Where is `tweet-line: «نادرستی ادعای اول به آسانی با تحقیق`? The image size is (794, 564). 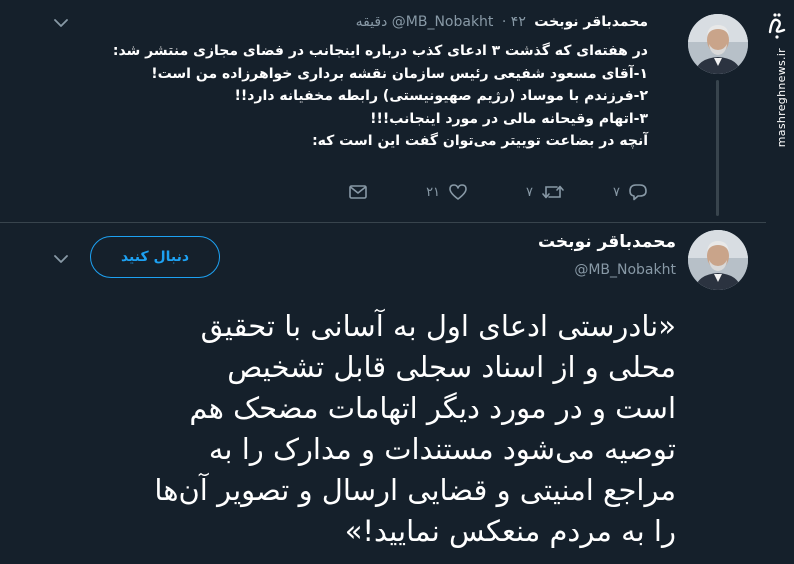
tweet-line: «نادرستی ادعای اول به آسانی با تحقیق is located at coordinates (438, 326).